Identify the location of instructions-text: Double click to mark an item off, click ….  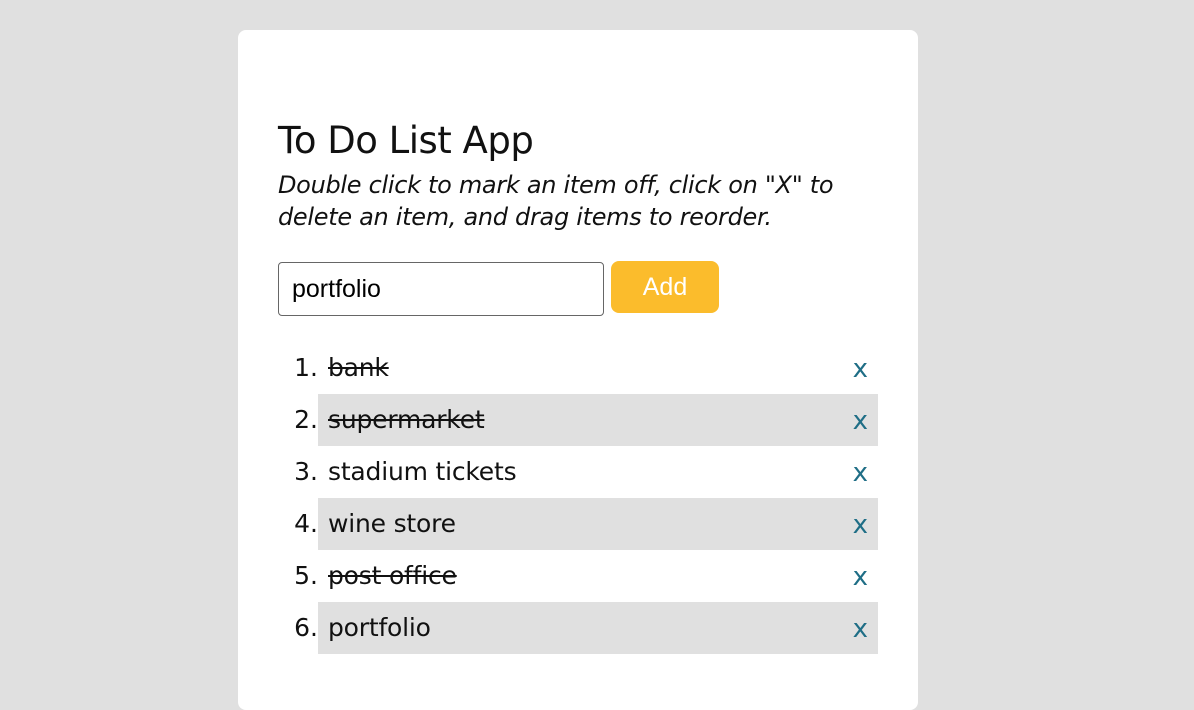
(556, 201).